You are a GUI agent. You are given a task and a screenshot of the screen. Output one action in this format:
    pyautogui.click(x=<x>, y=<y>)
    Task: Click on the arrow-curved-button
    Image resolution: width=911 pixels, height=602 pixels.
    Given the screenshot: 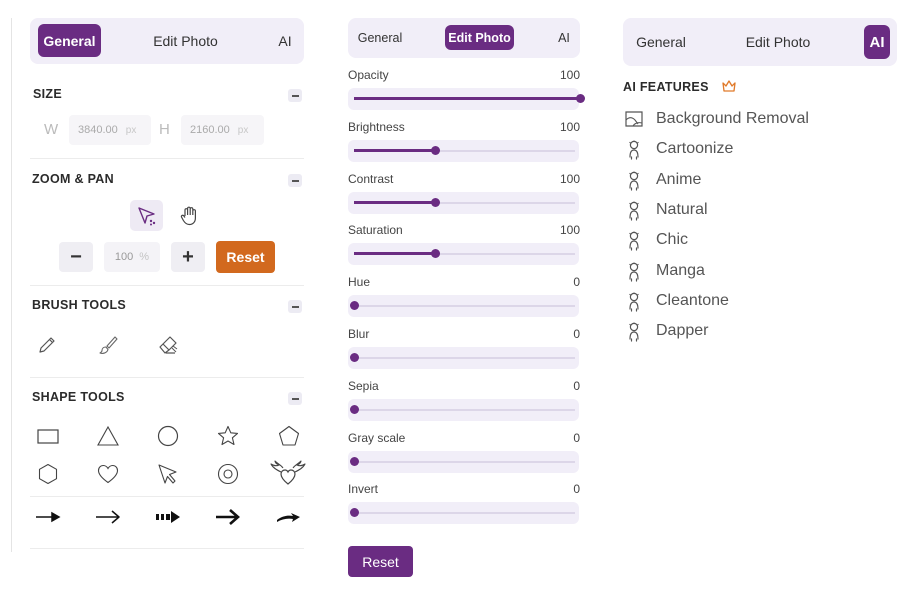 What is the action you would take?
    pyautogui.click(x=288, y=517)
    